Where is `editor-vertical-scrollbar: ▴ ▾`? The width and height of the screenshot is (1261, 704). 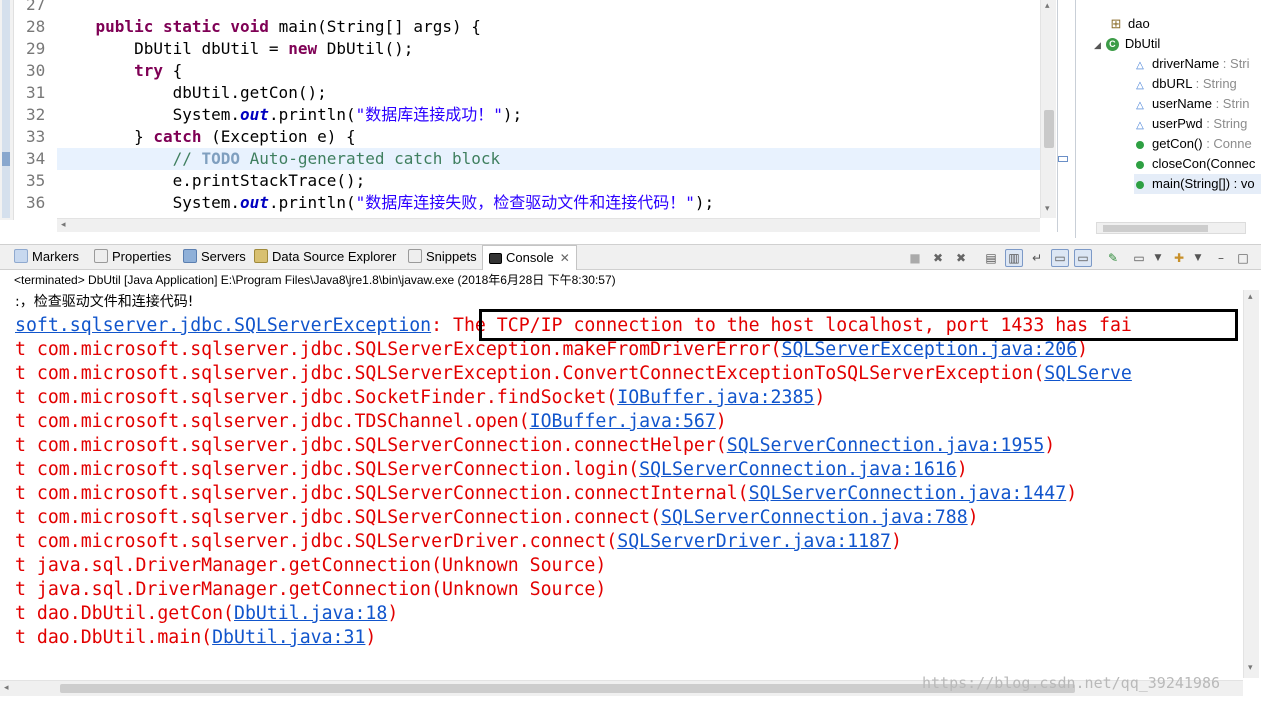 editor-vertical-scrollbar: ▴ ▾ is located at coordinates (1048, 109).